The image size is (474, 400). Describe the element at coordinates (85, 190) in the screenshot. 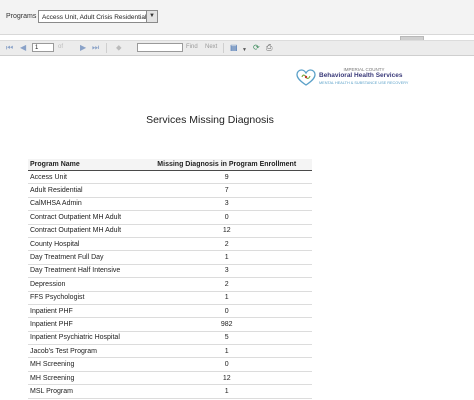

I see `program-name-cell: Adult Residential` at that location.